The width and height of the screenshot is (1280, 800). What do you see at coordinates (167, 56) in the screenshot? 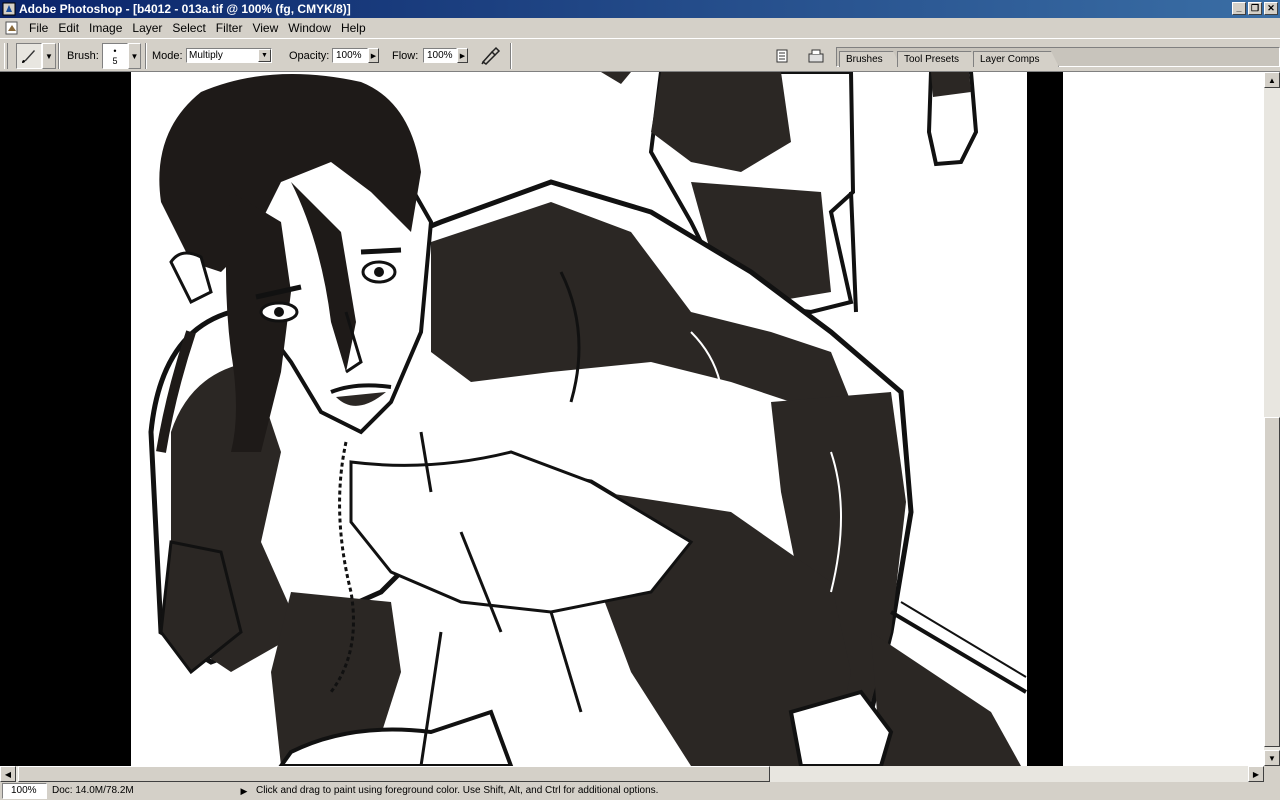
I see `mode-label: Mode:` at bounding box center [167, 56].